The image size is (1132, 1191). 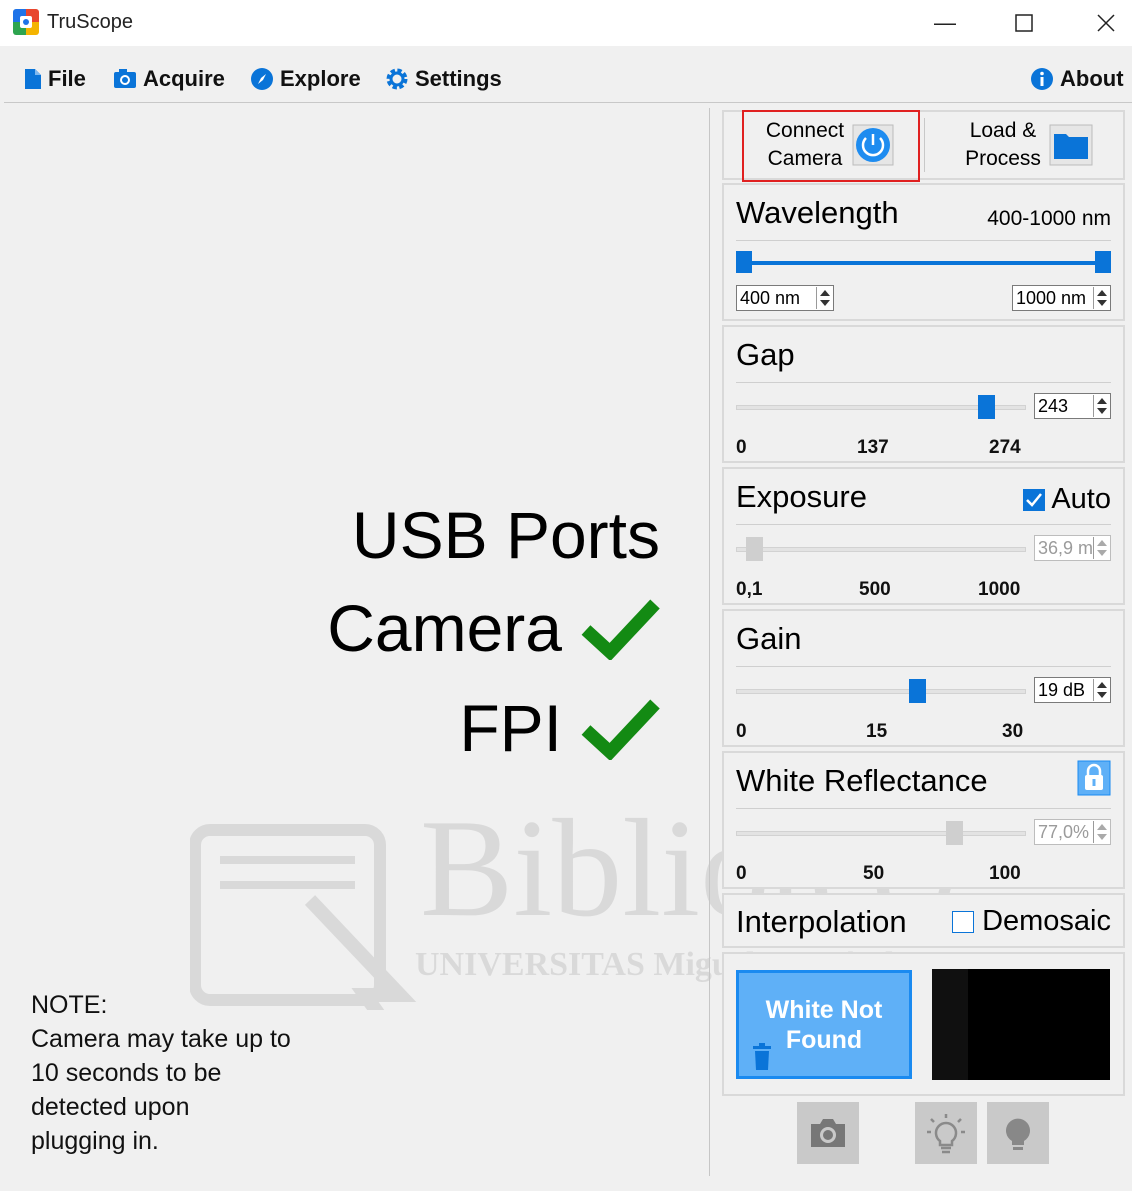 I want to click on gain-divider, so click(x=923, y=666).